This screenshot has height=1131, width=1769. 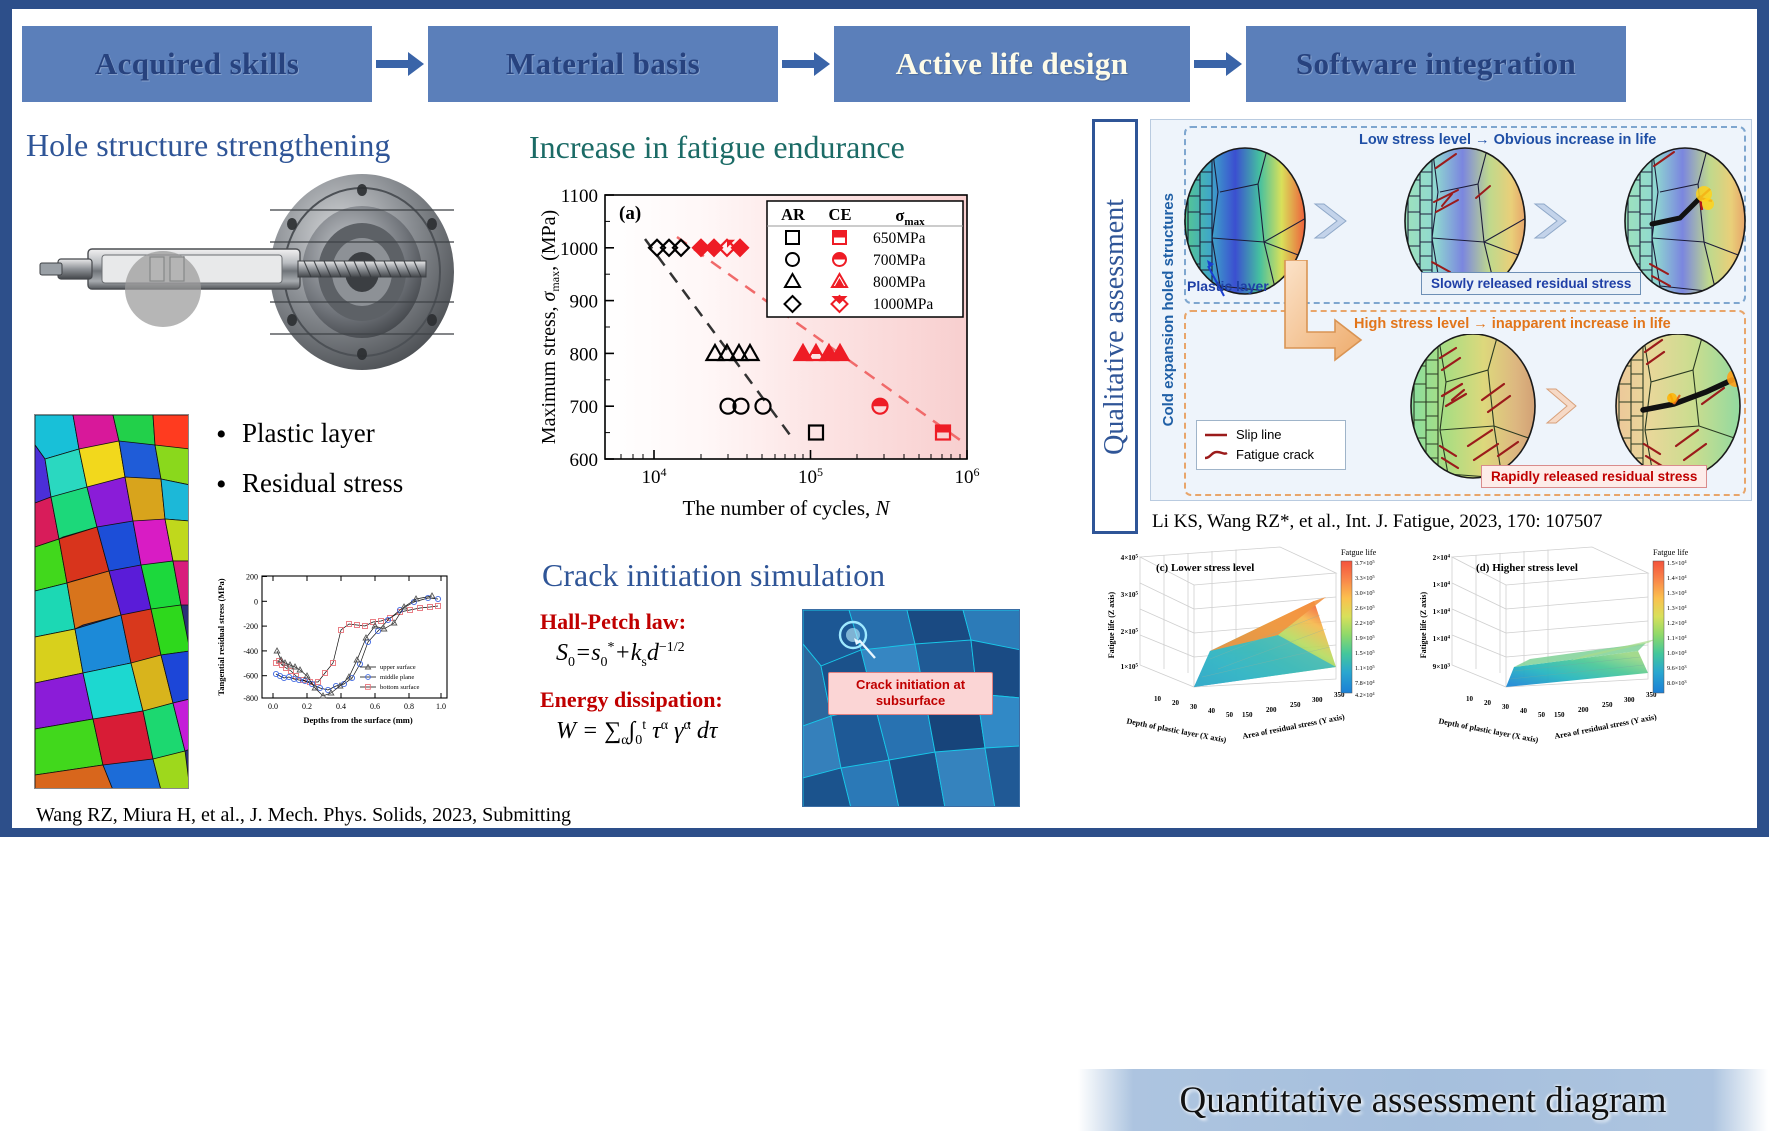 What do you see at coordinates (1130, 667) in the screenshot?
I see `svg-text: 1×105` at bounding box center [1130, 667].